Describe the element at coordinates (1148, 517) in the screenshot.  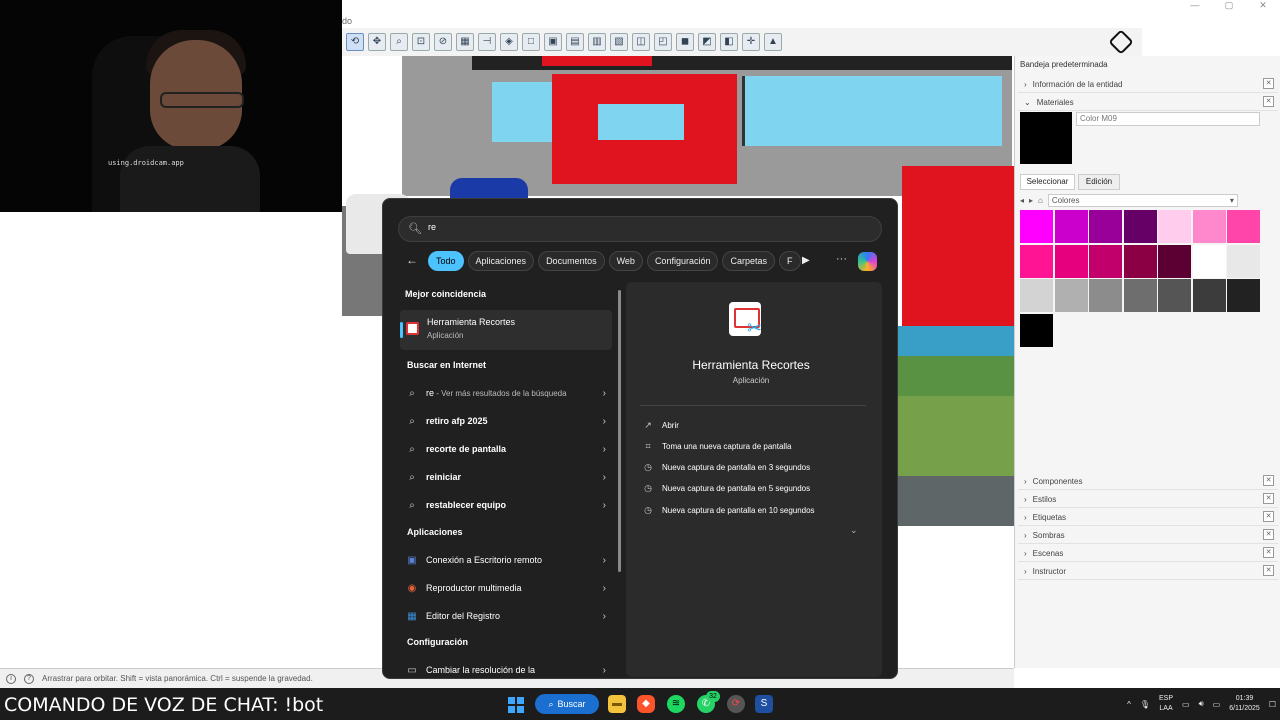
I see `tray-section: › Etiquetas ✕` at that location.